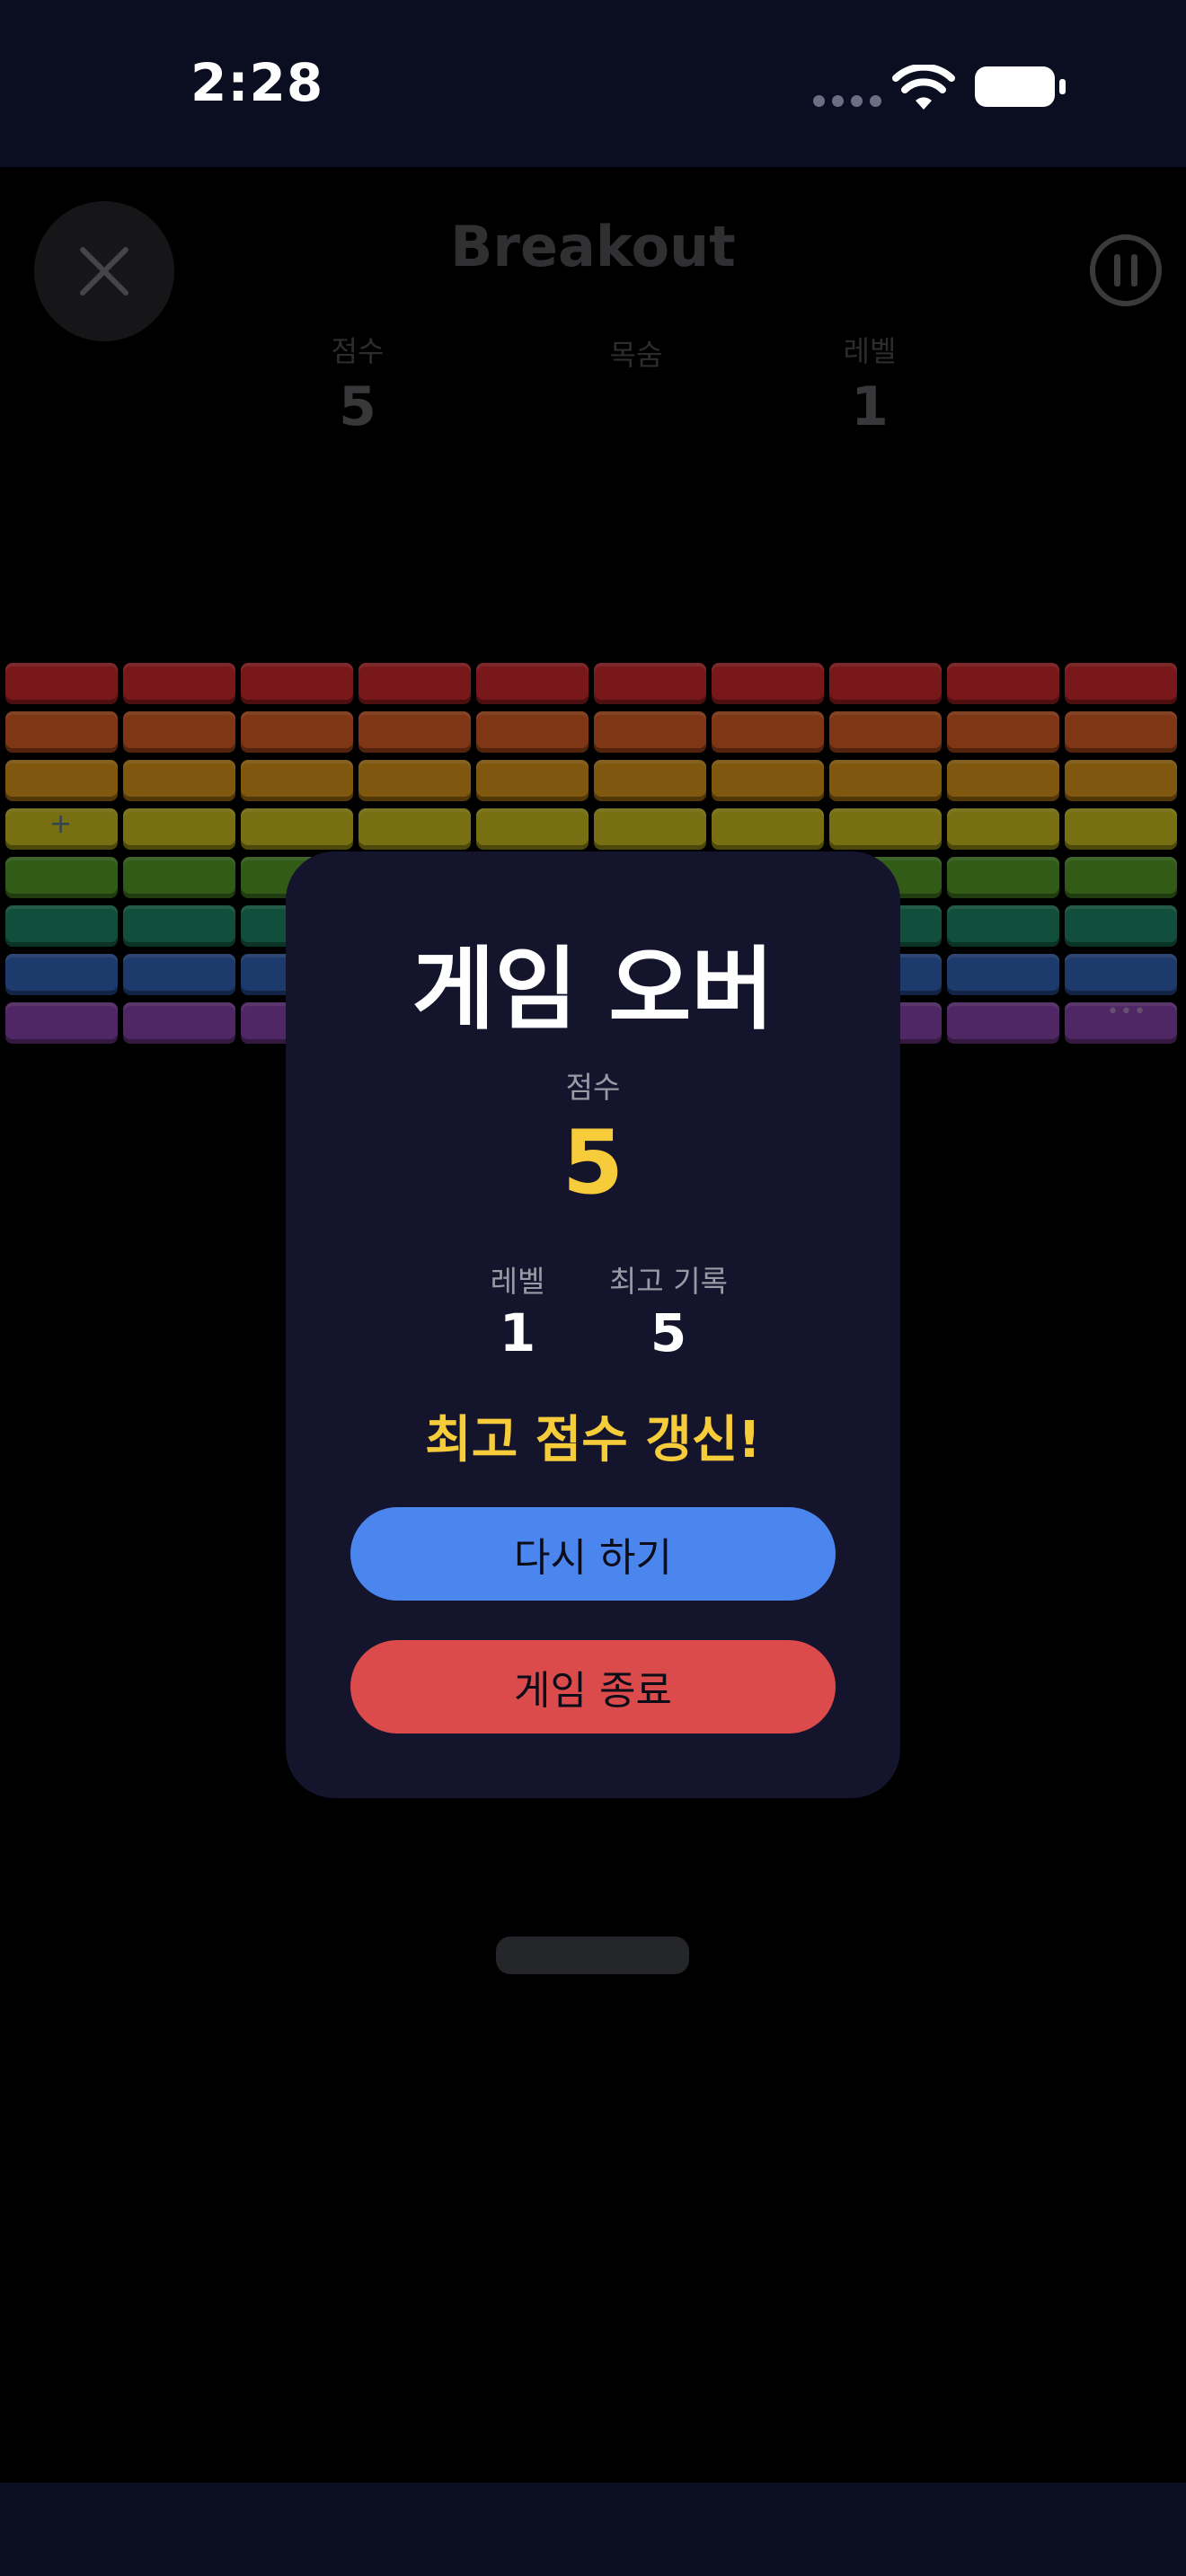  Describe the element at coordinates (517, 1281) in the screenshot. I see `level-label: 레벨` at that location.